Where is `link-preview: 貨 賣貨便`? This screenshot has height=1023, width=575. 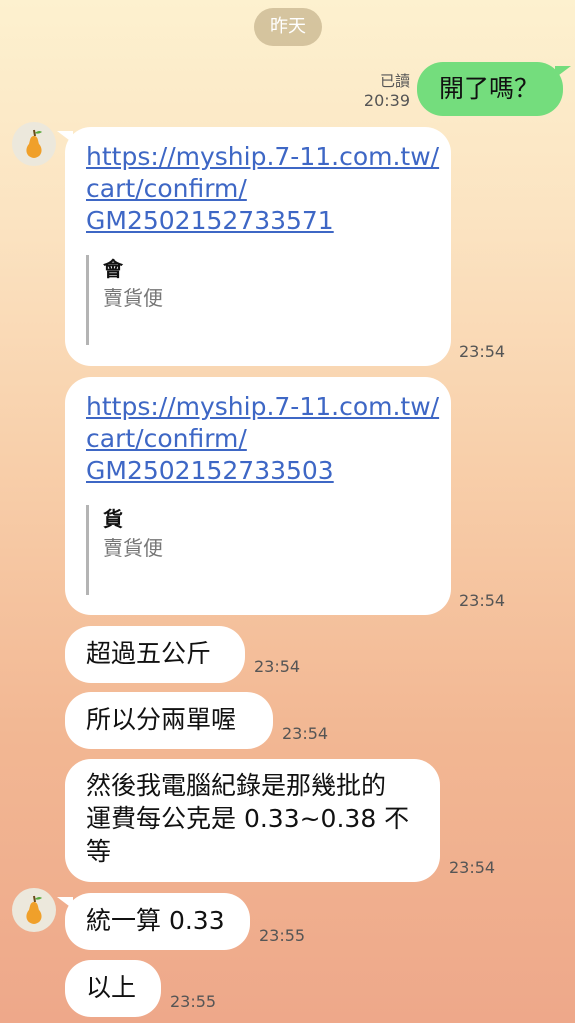
link-preview: 貨 賣貨便 is located at coordinates (124, 550).